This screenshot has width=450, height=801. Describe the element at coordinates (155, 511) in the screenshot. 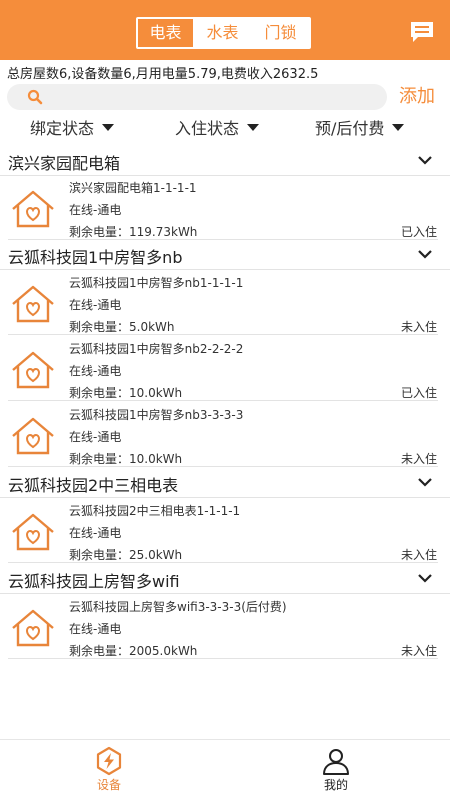

I see `device-name: 云狐科技园2中三相电表1-1-1-1` at that location.